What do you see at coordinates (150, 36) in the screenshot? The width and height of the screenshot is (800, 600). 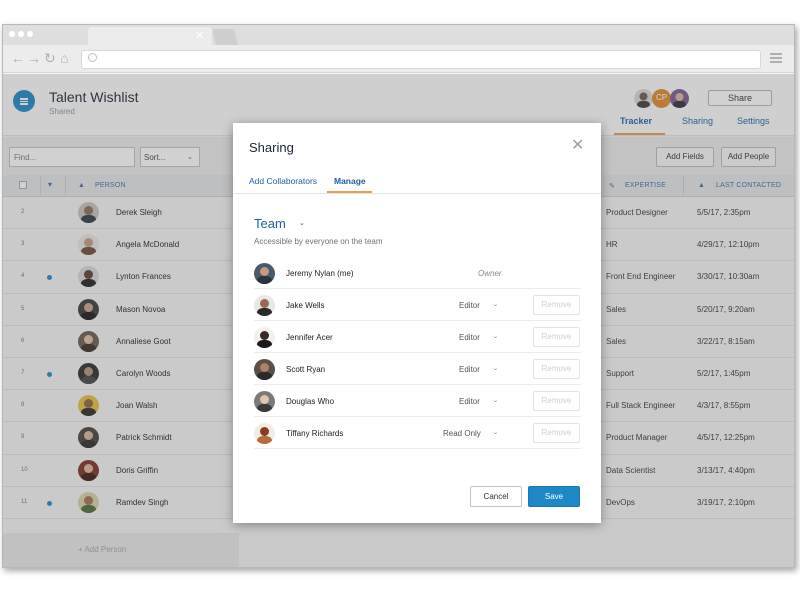 I see `browser-tab` at bounding box center [150, 36].